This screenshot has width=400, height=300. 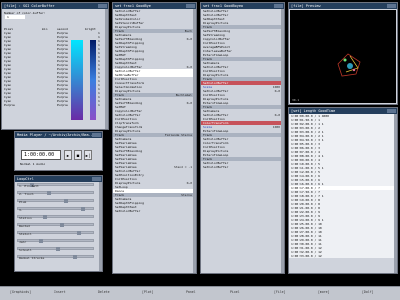 What do you see at coordinates (93, 80) in the screenshot?
I see `gradient-plot` at bounding box center [93, 80].